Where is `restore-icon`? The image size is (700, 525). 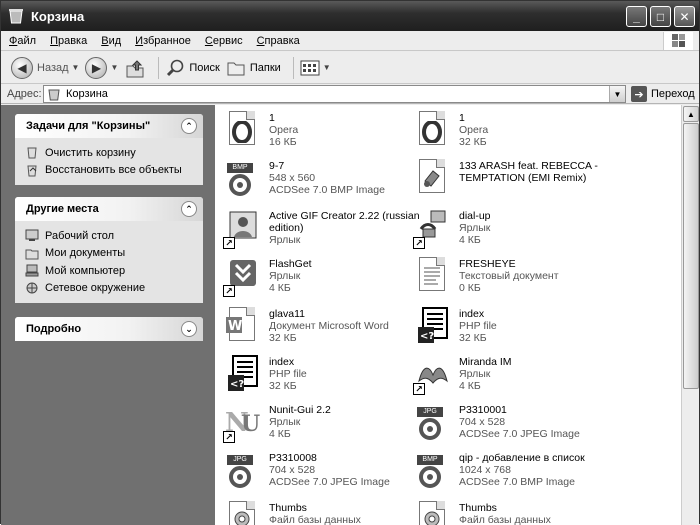
restore-icon is located at coordinates (32, 170).